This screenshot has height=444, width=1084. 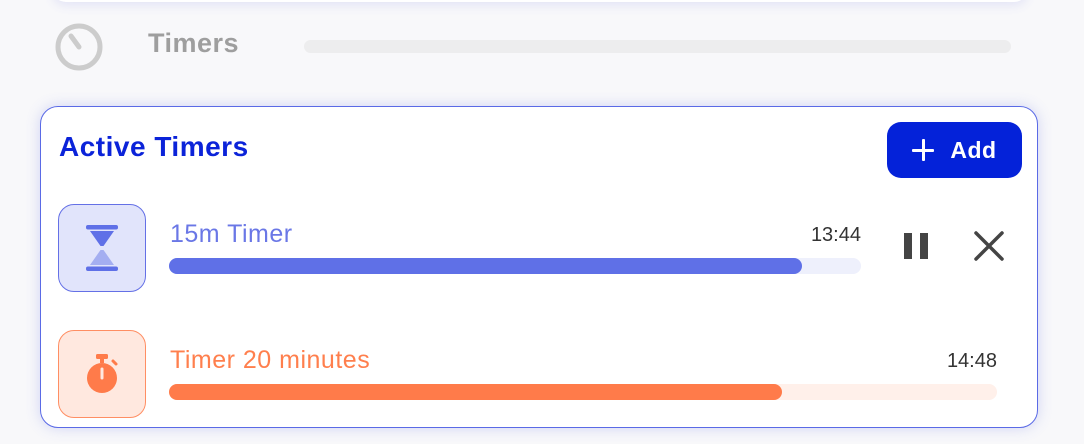 I want to click on timer-icon, so click(x=79, y=47).